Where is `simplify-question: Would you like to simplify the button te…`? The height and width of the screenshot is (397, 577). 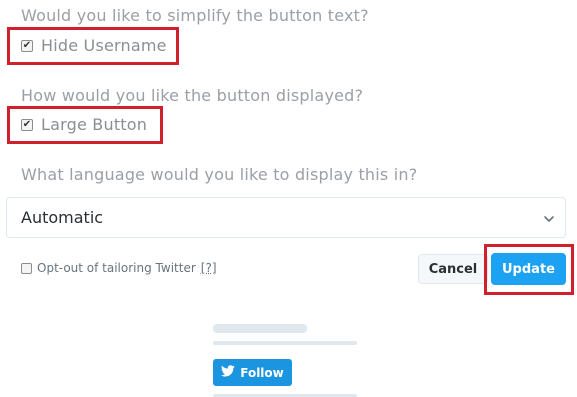
simplify-question: Would you like to simplify the button te… is located at coordinates (195, 15).